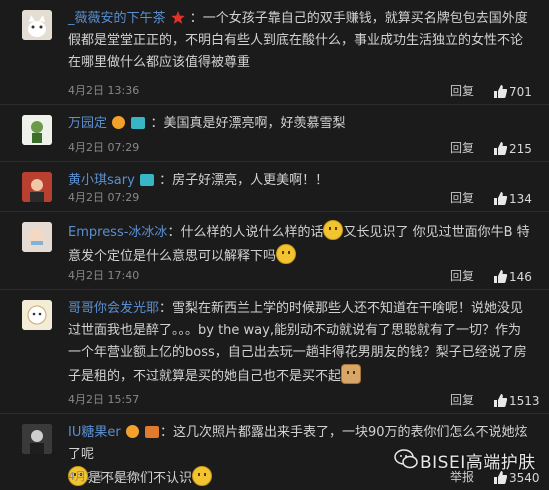 This screenshot has width=549, height=490. I want to click on comment-item: 黄小琪sary ：房子好漂亮，人更美啊！！ 4月2日 07:29 回复 134, so click(274, 187).